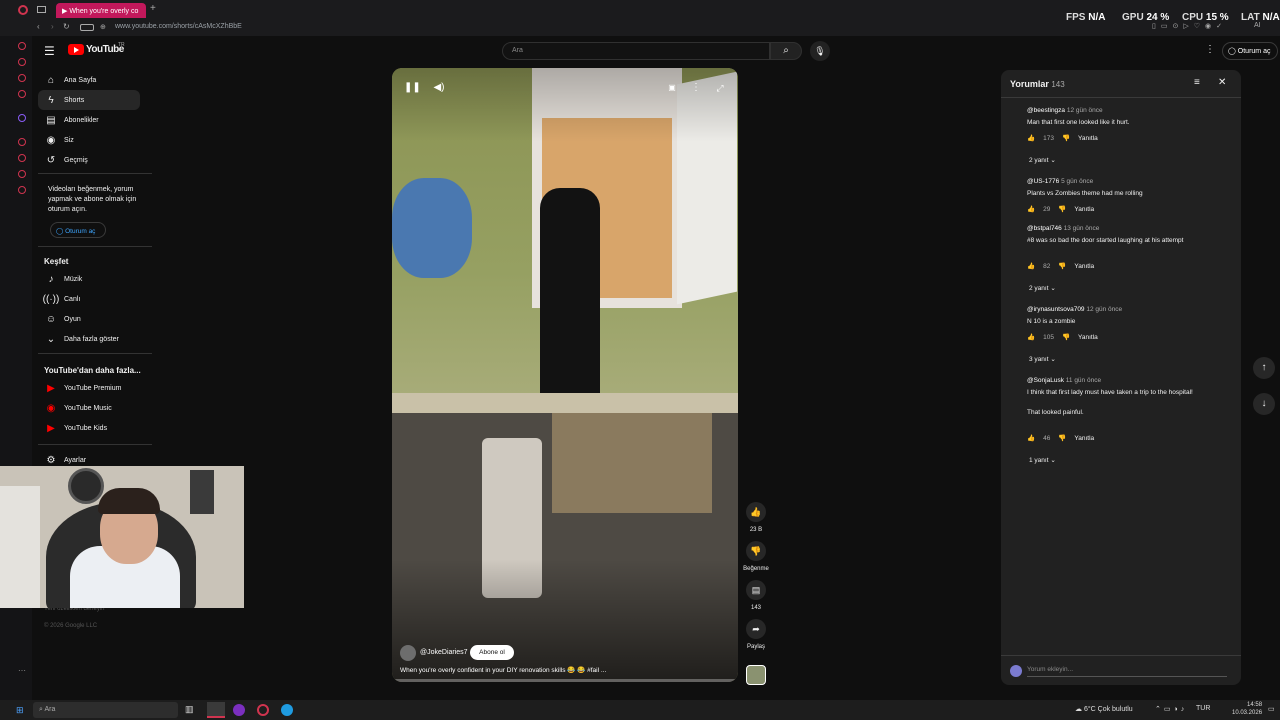 This screenshot has height=720, width=1280. What do you see at coordinates (1210, 49) in the screenshot?
I see `settings-menu-icon: ⋮` at bounding box center [1210, 49].